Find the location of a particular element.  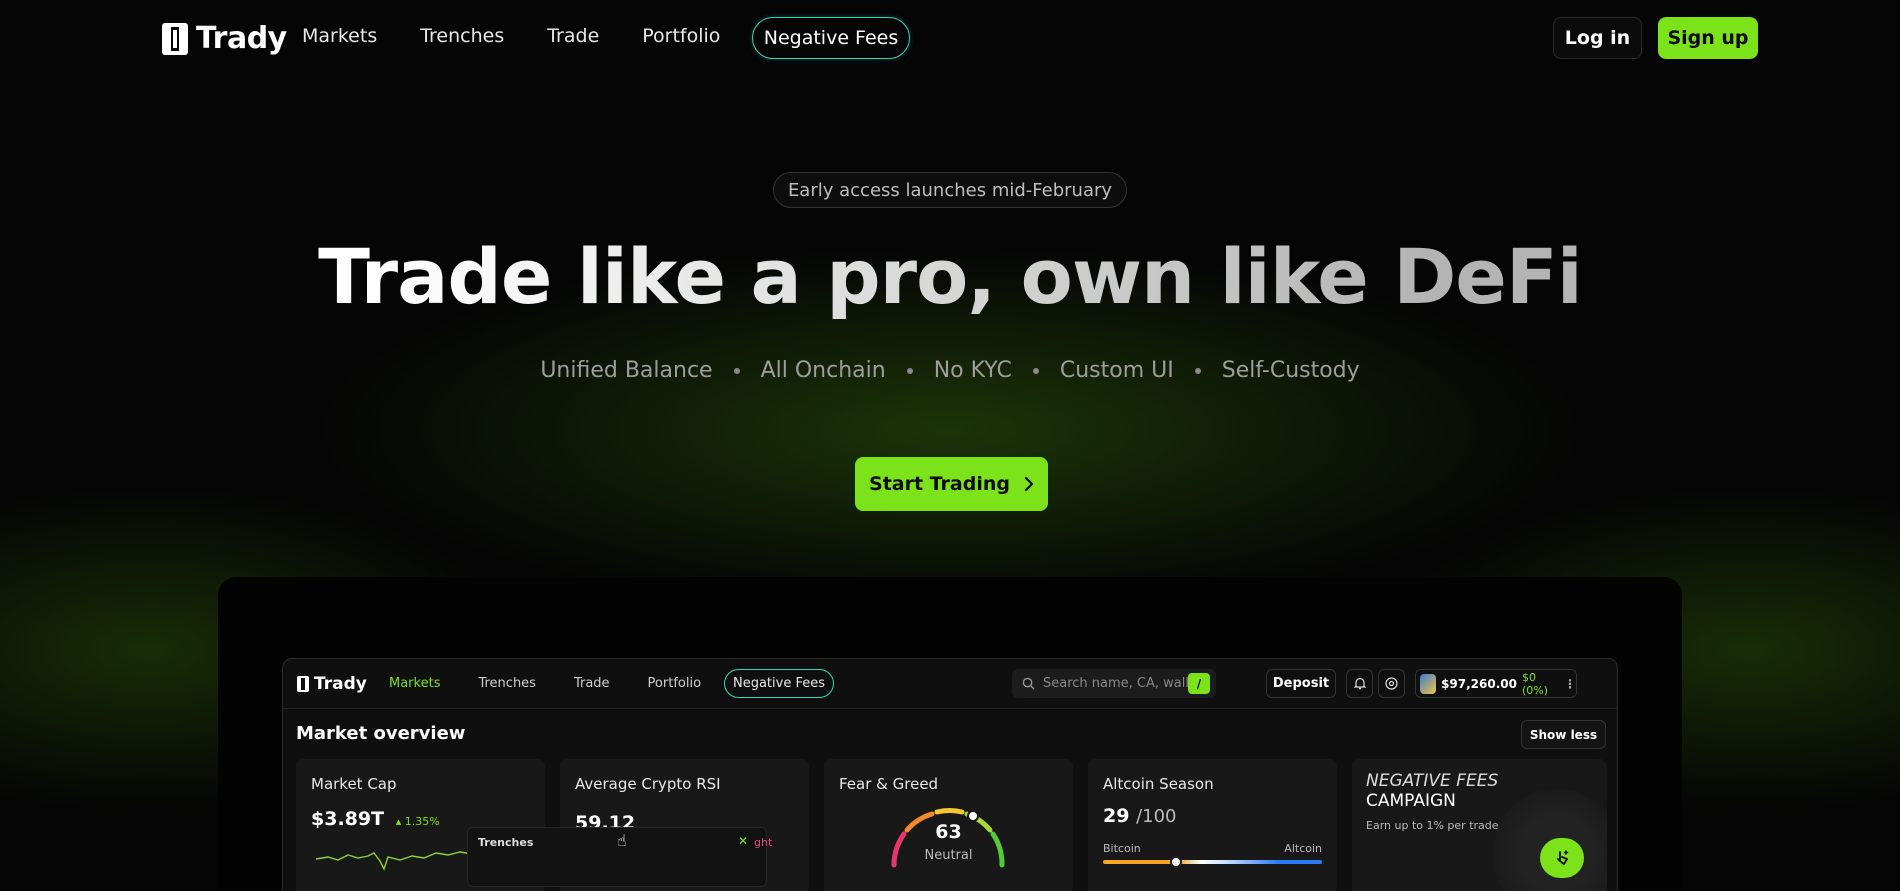

app-nav-link-markets: Markets is located at coordinates (414, 683).